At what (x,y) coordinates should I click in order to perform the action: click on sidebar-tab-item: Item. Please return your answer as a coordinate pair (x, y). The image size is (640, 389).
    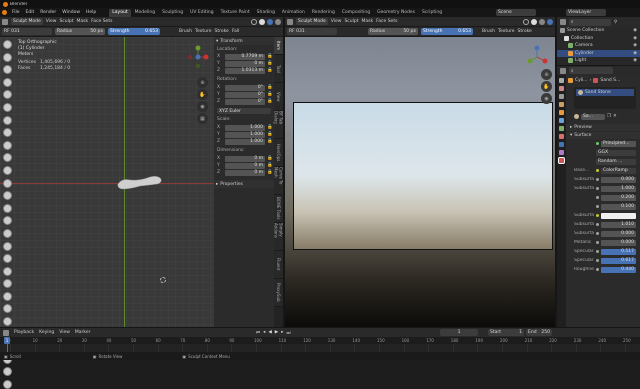
    Looking at the image, I should click on (278, 46).